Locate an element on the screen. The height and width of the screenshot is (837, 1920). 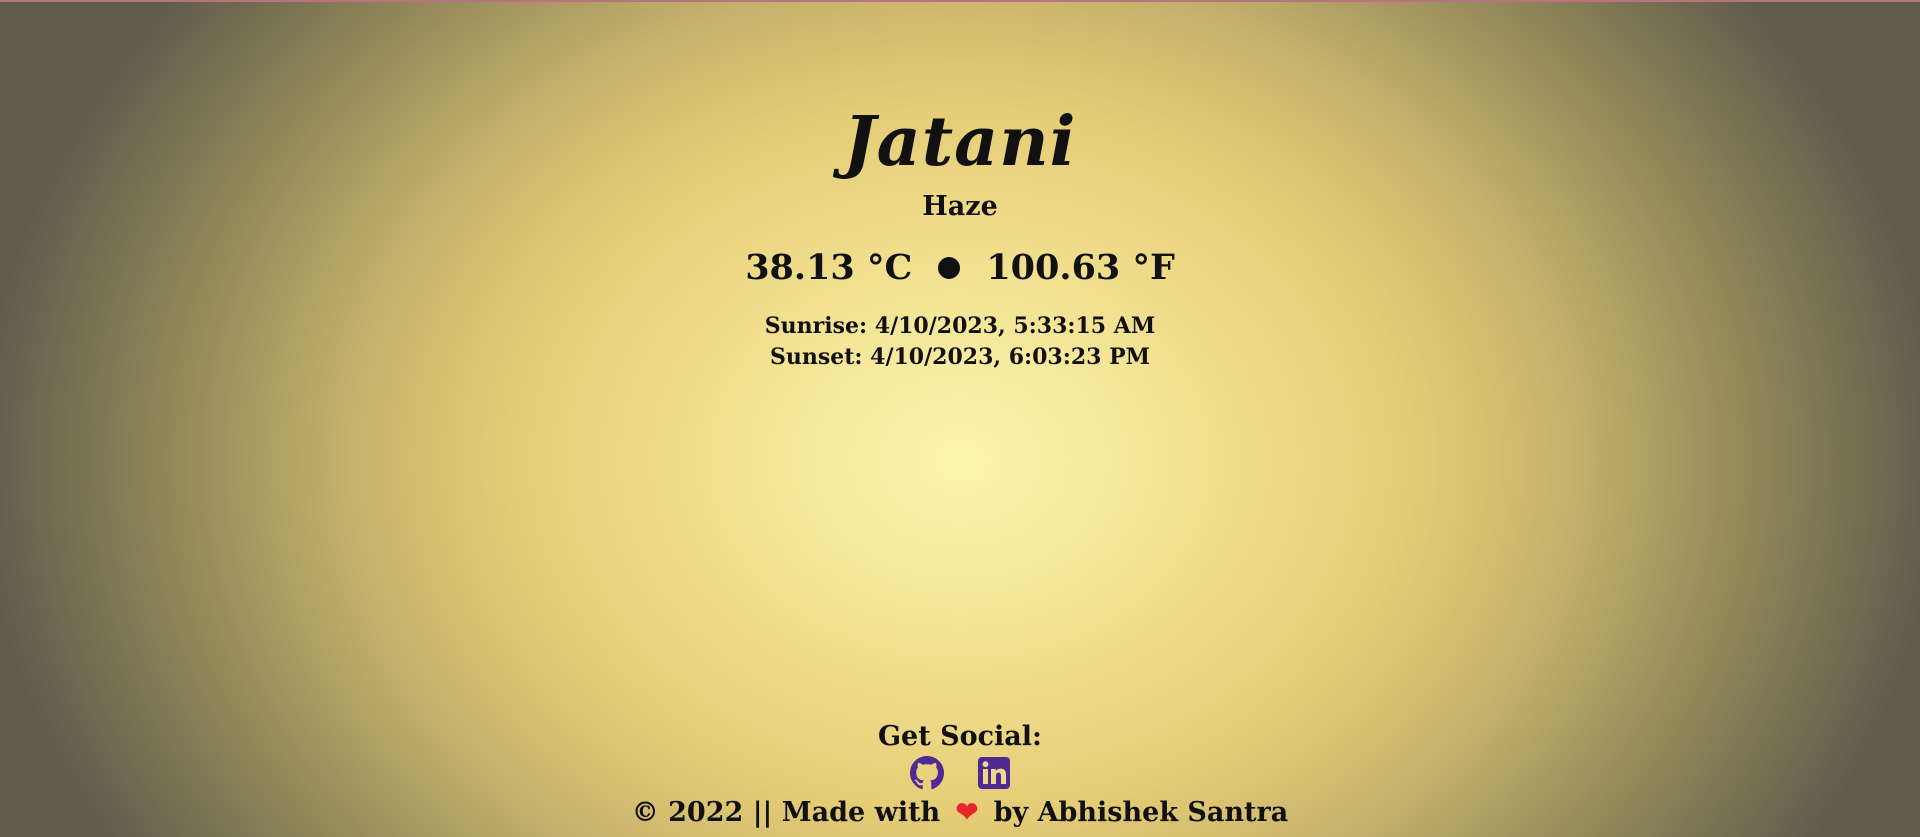
social-links is located at coordinates (960, 774).